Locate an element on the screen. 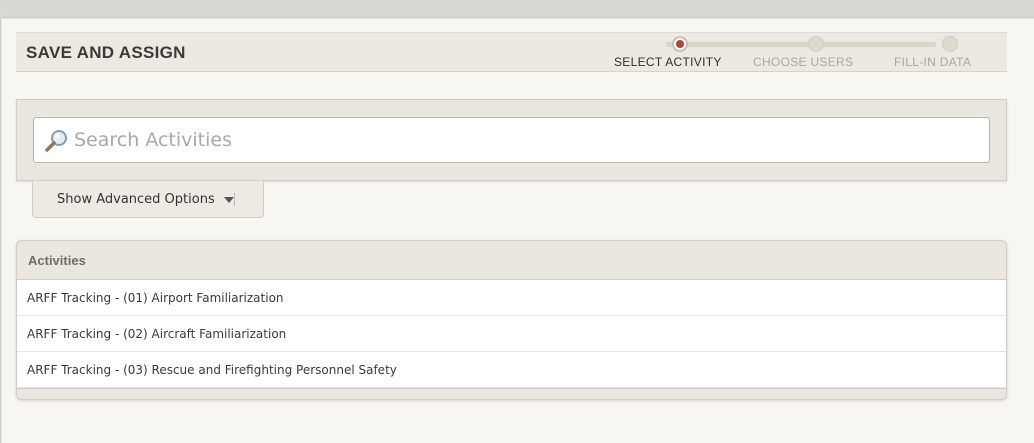  activities-header: Activities is located at coordinates (511, 260).